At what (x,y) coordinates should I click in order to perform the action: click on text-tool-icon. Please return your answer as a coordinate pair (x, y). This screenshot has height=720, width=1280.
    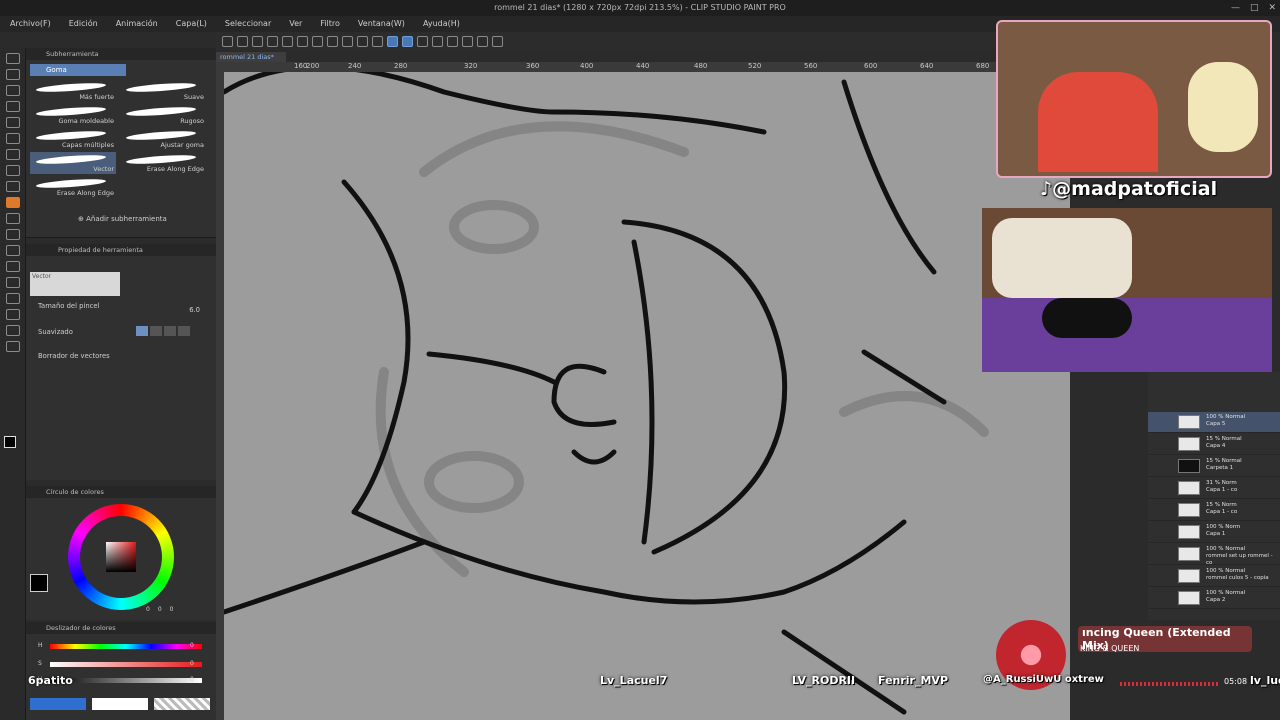
    Looking at the image, I should click on (13, 314).